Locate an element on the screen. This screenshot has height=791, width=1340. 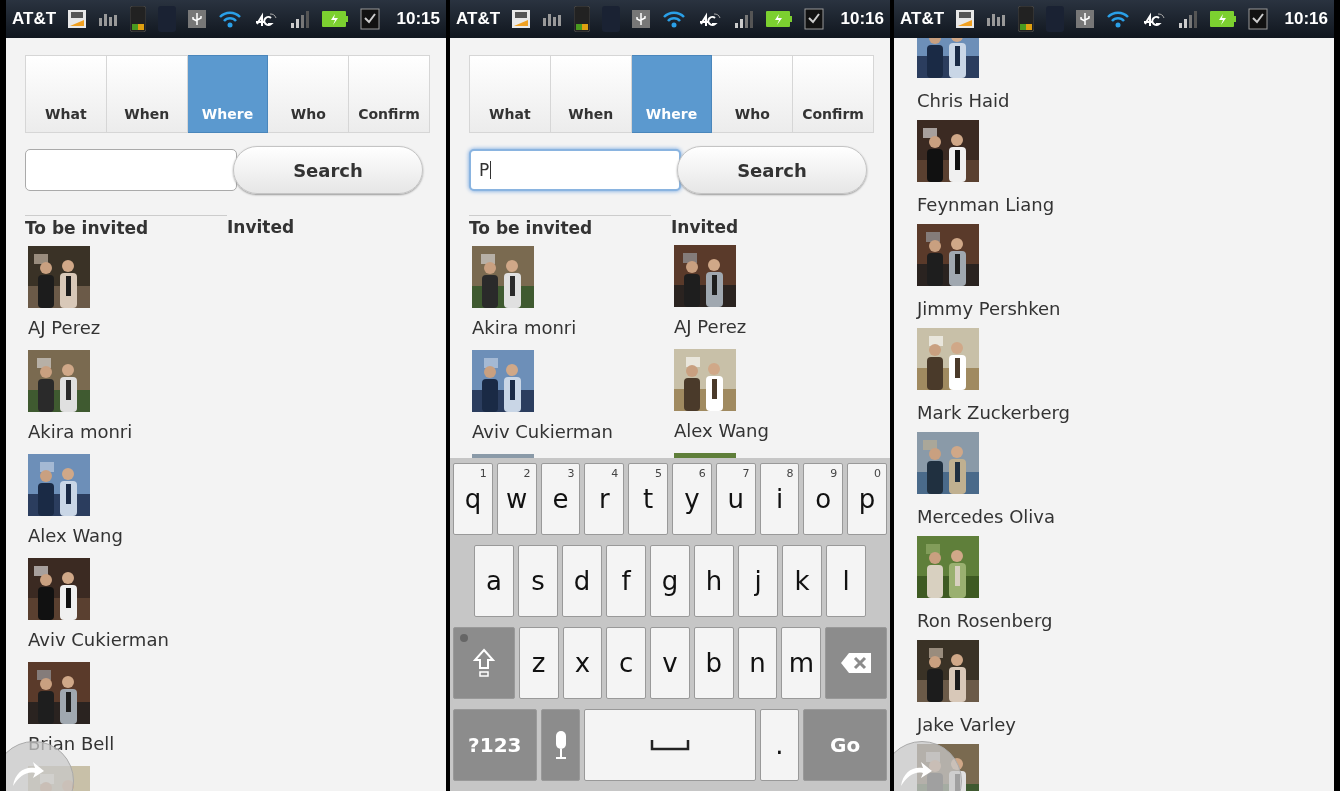
keyboard-key: e 3 is located at coordinates (560, 499).